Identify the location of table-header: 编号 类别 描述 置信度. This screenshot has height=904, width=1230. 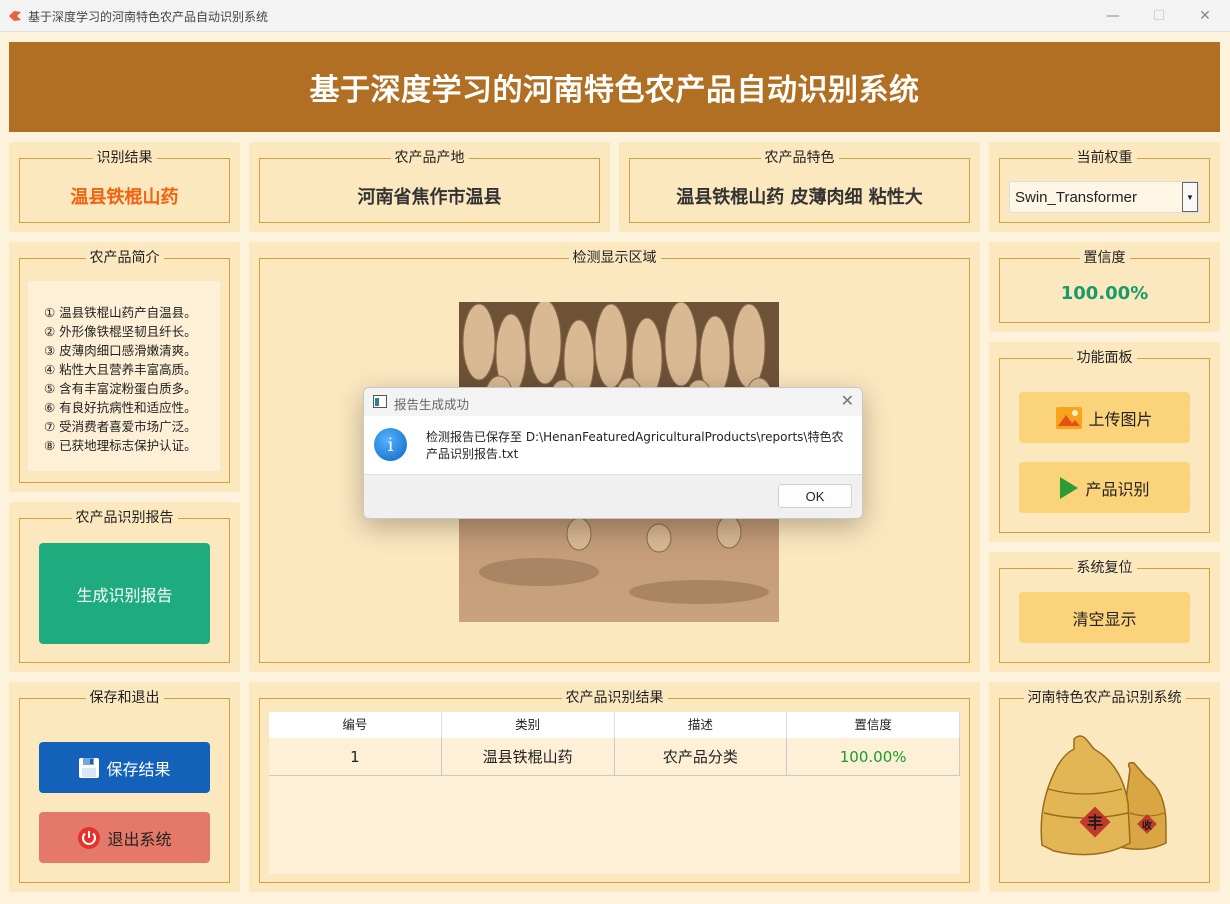
(614, 725).